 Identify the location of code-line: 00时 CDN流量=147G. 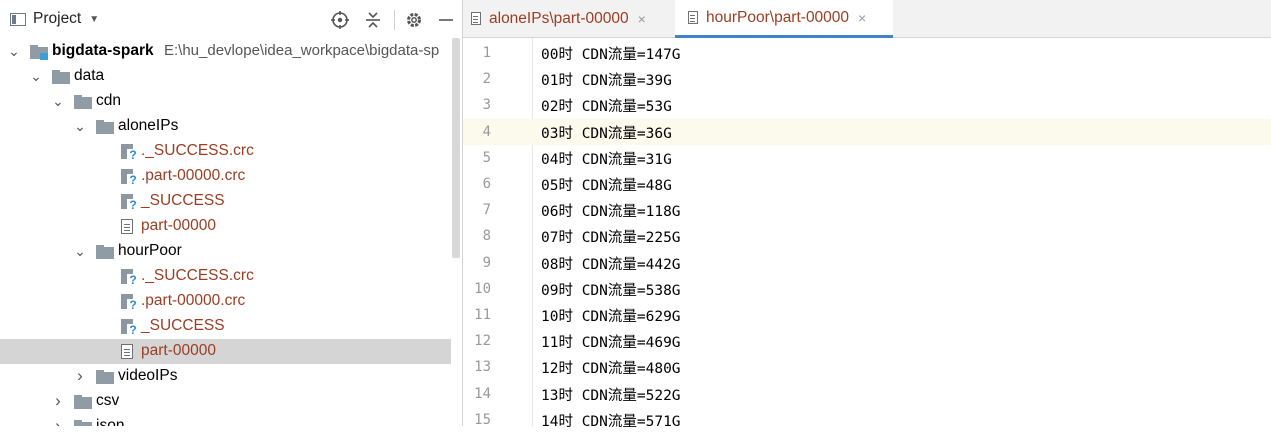
(902, 53).